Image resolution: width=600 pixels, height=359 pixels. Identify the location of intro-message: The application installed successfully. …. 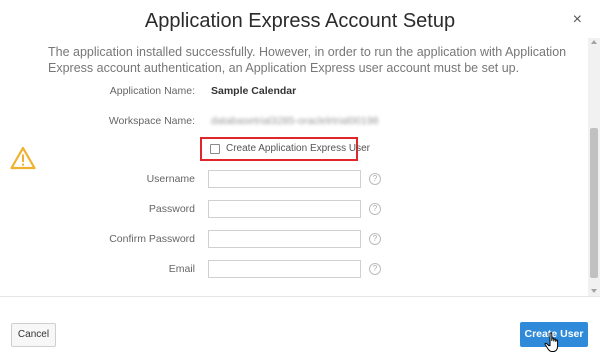
(307, 60).